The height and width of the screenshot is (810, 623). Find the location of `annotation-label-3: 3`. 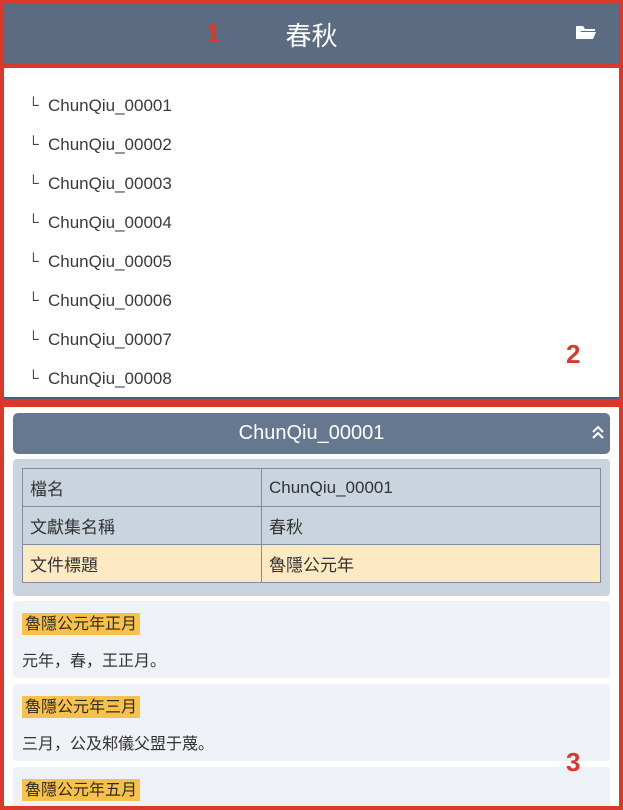

annotation-label-3: 3 is located at coordinates (573, 762).